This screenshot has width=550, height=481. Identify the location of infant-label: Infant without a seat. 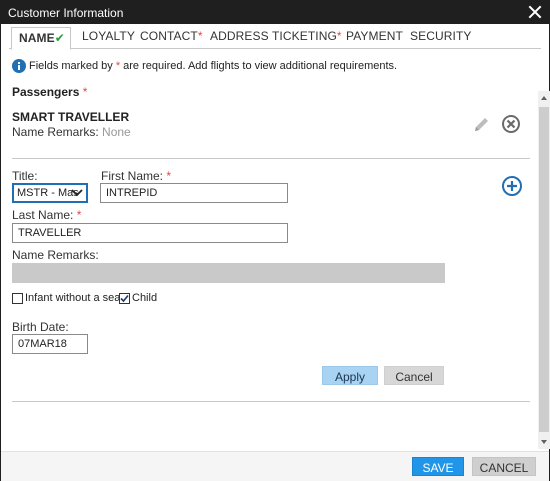
(74, 298).